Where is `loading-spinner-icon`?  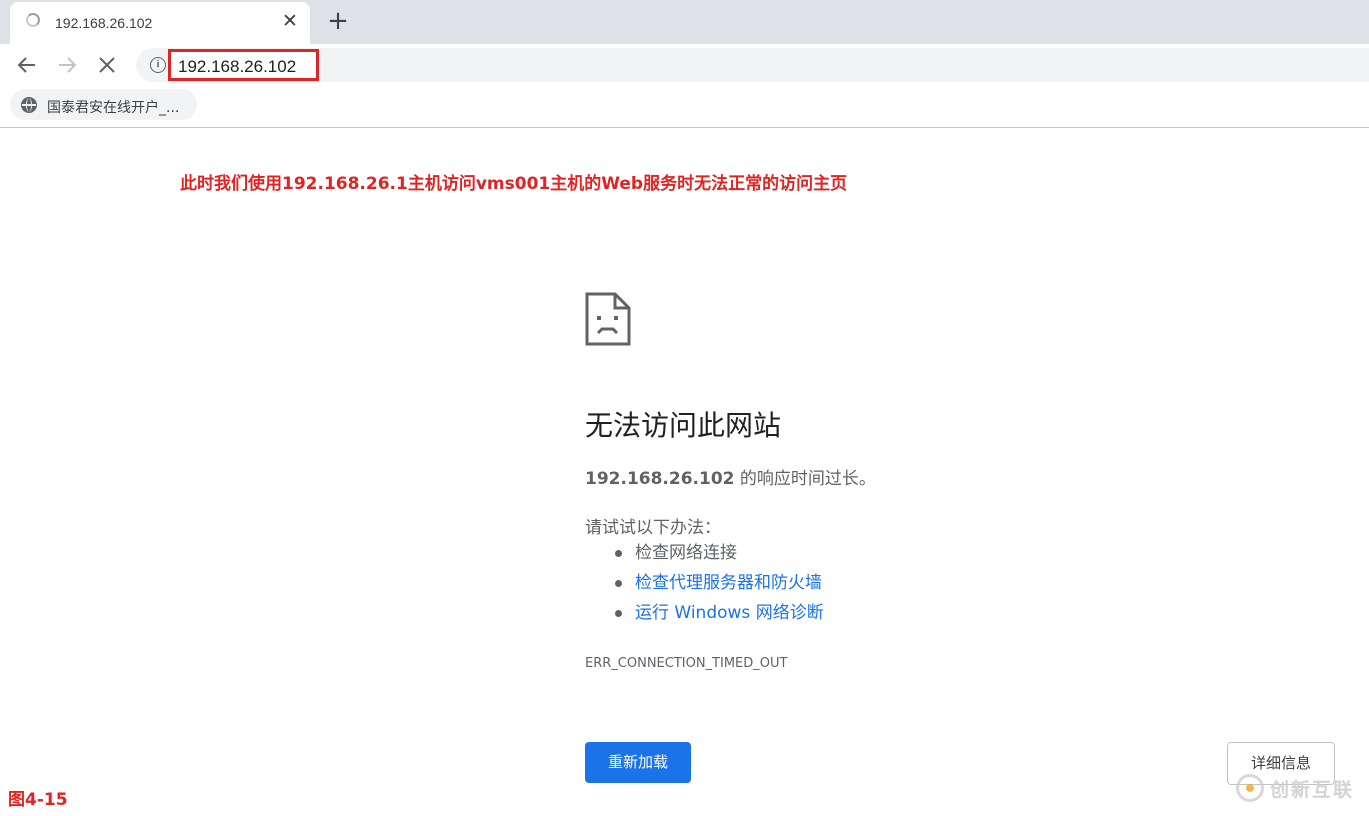 loading-spinner-icon is located at coordinates (33, 20).